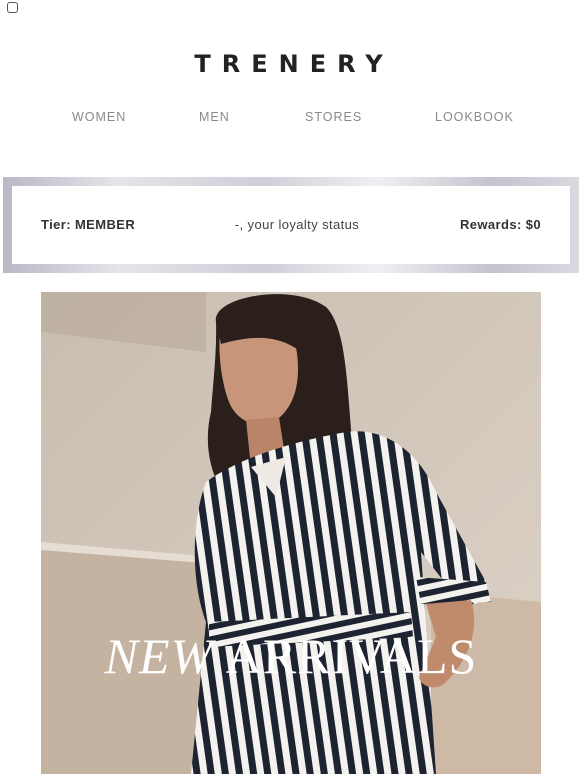  What do you see at coordinates (474, 117) in the screenshot?
I see `nav-item-lookbook: LOOKBOOK` at bounding box center [474, 117].